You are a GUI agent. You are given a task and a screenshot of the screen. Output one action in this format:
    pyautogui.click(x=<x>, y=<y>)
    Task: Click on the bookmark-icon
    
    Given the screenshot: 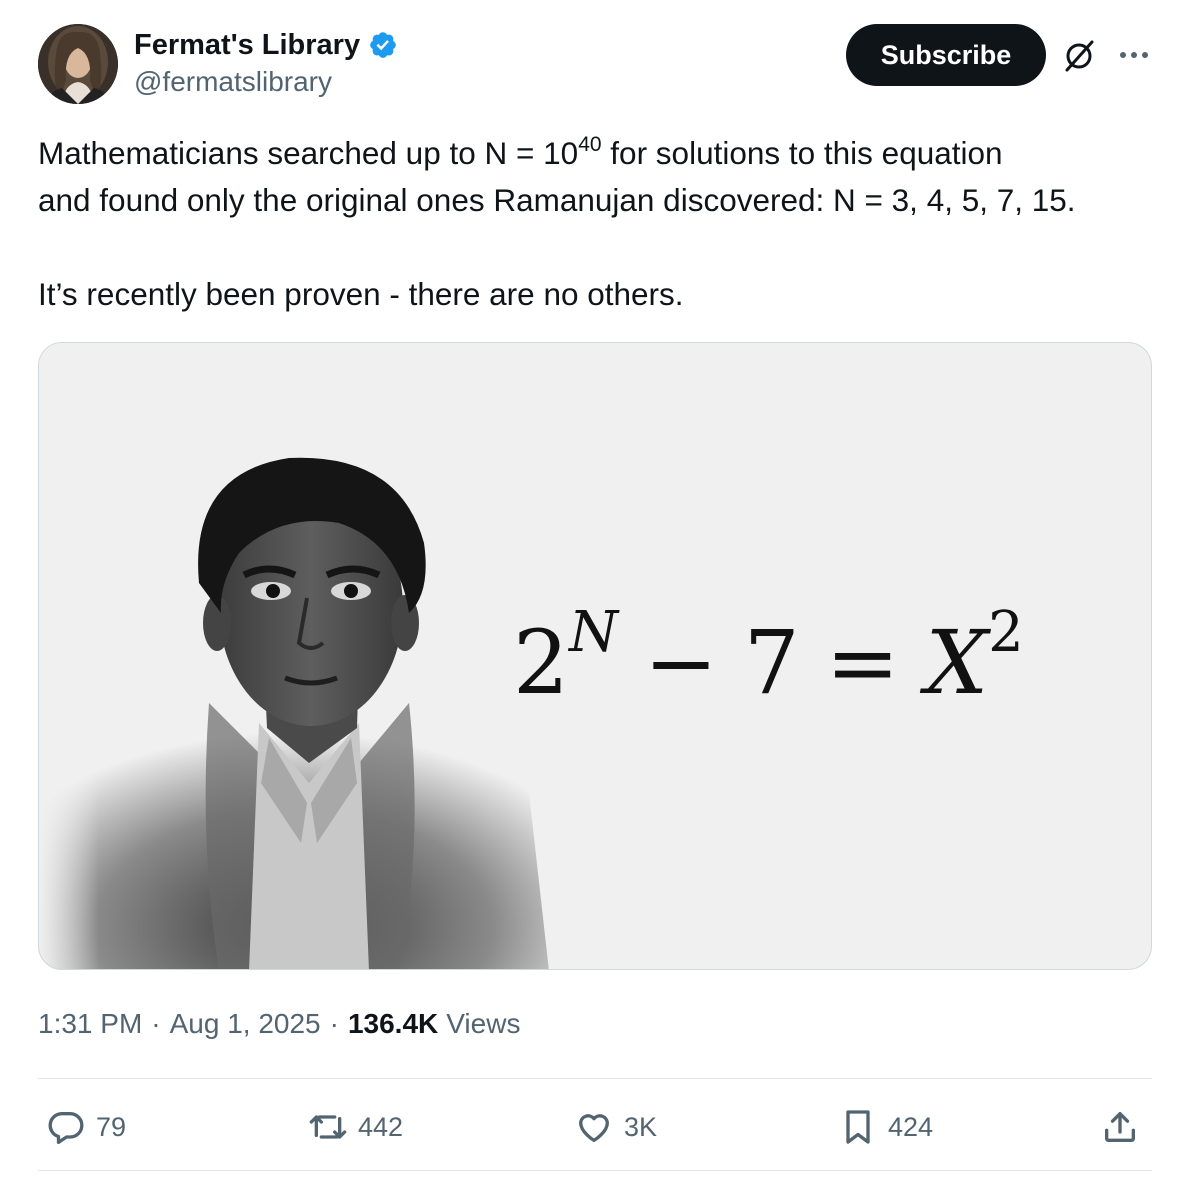 What is the action you would take?
    pyautogui.click(x=858, y=1127)
    